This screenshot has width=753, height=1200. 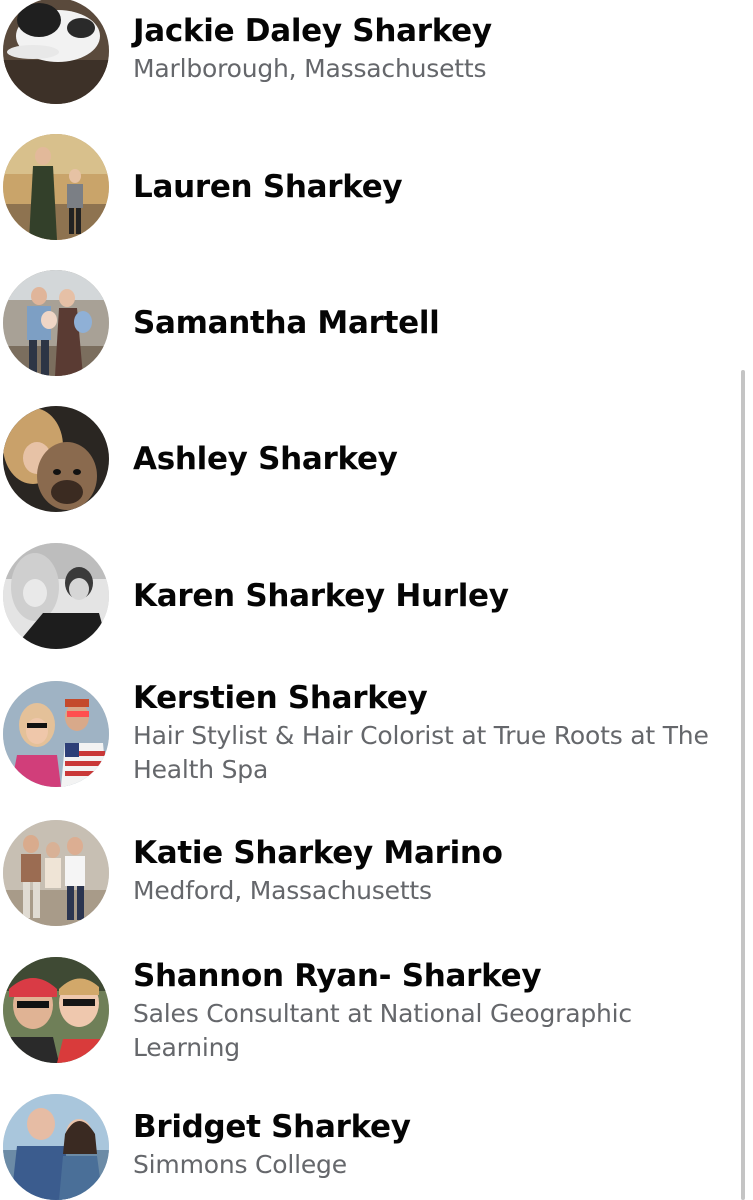 What do you see at coordinates (433, 187) in the screenshot?
I see `friend-name: Lauren Sharkey` at bounding box center [433, 187].